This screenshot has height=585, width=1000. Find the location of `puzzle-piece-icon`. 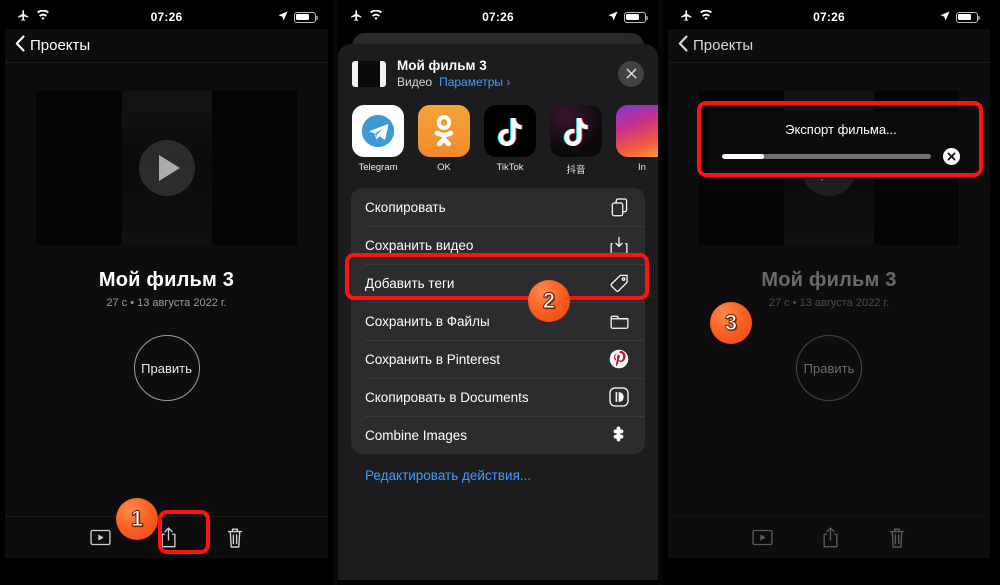

puzzle-piece-icon is located at coordinates (619, 435).